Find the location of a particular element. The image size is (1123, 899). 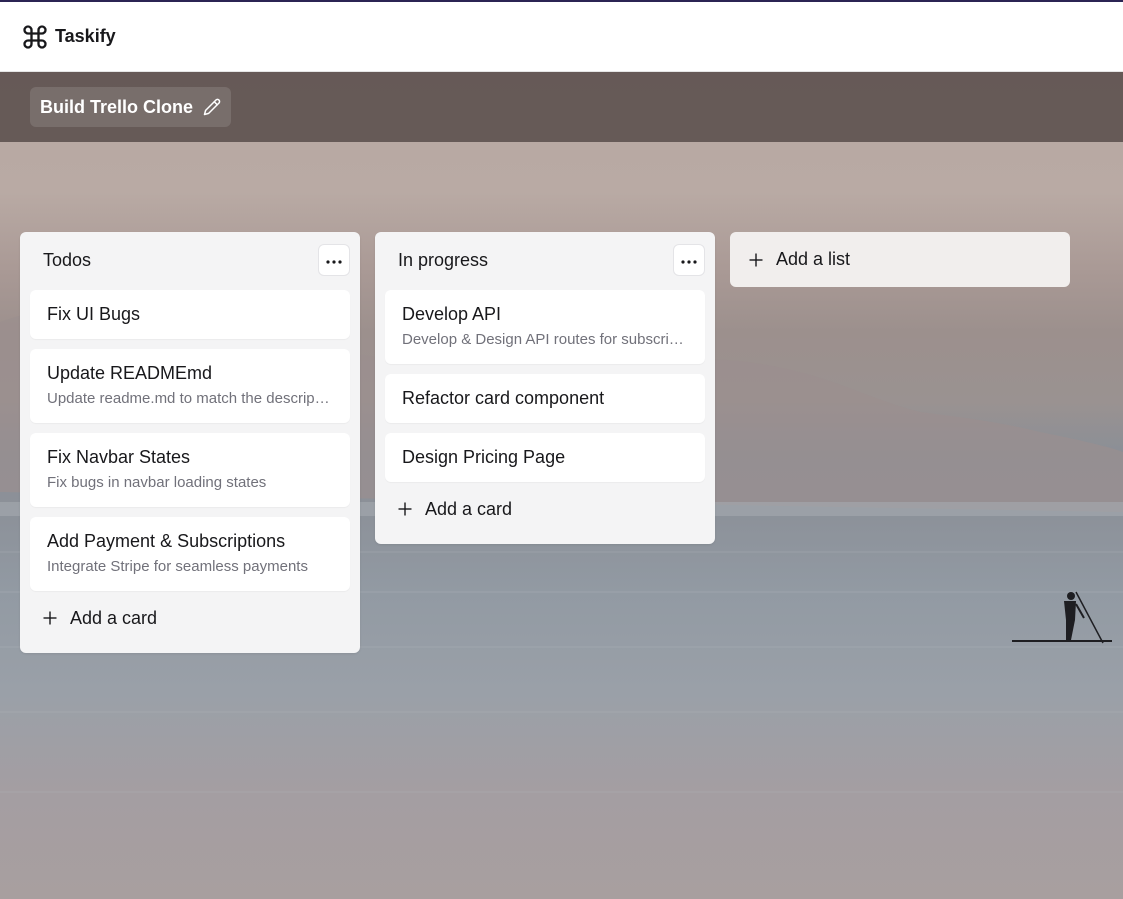

card-title: Design Pricing Page is located at coordinates (484, 457).